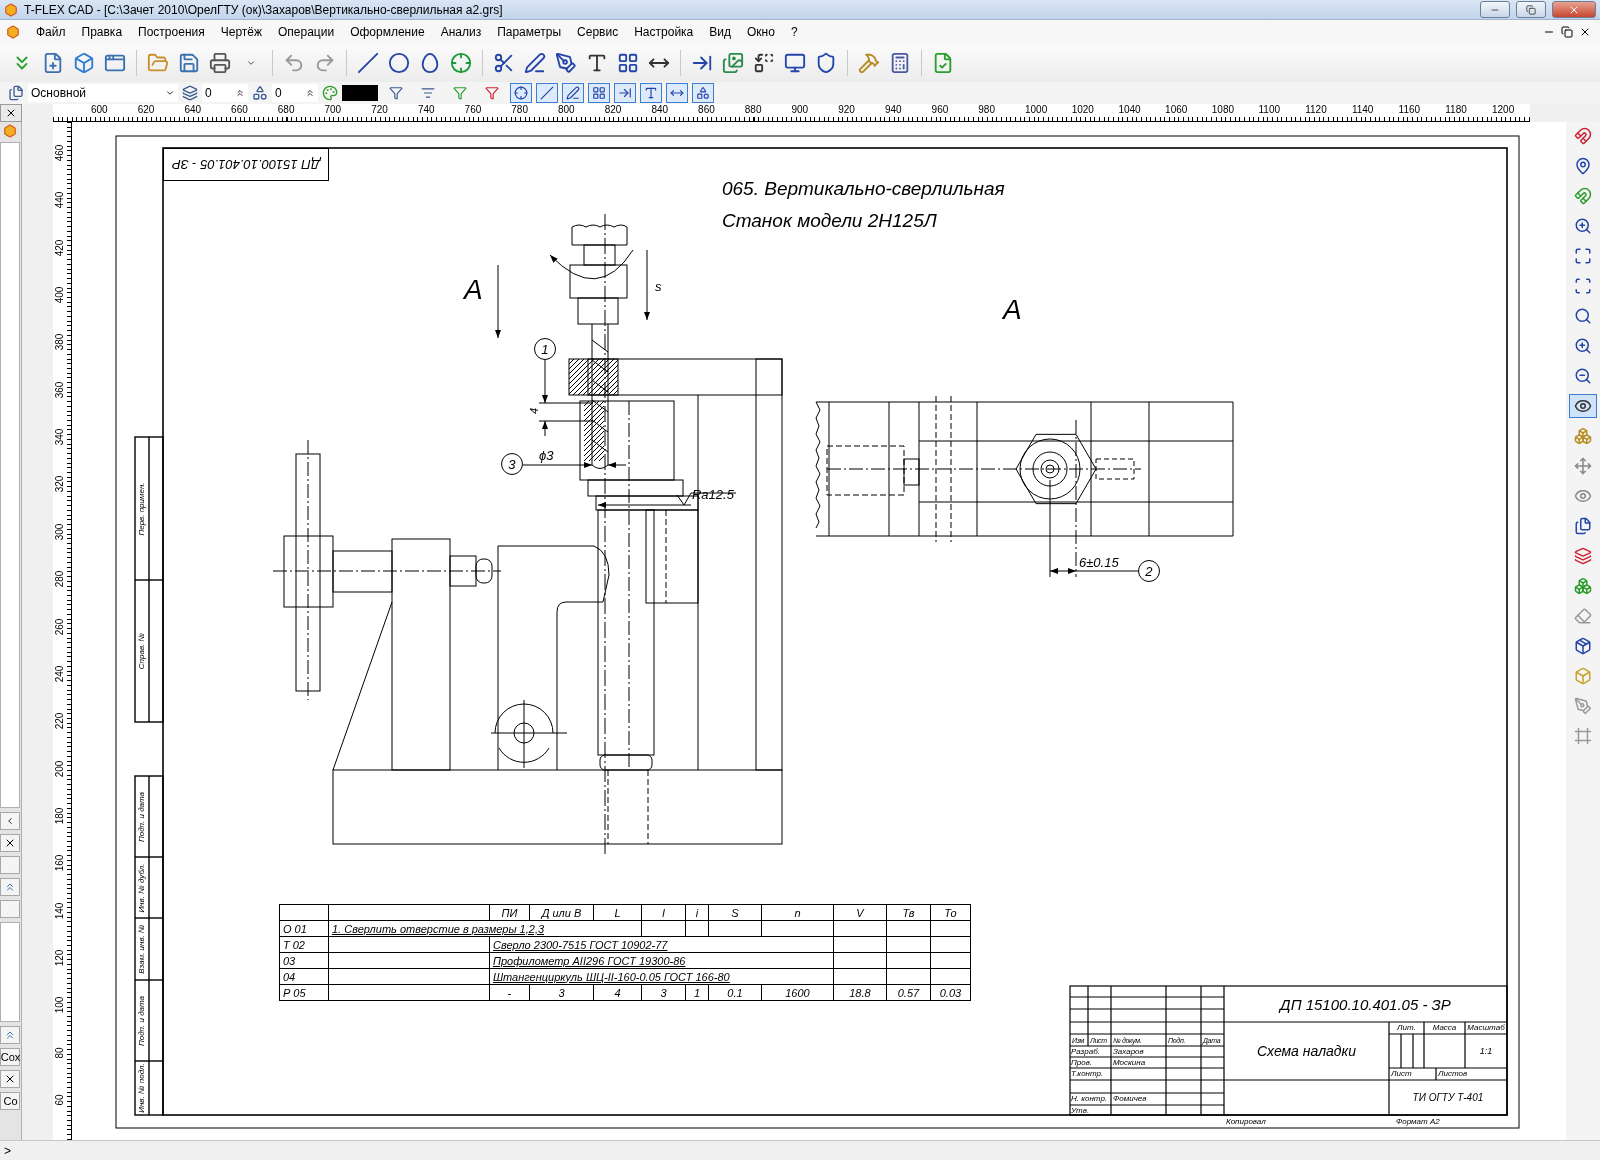 This screenshot has width=1600, height=1160. What do you see at coordinates (950, 912) in the screenshot?
I see `column-header: То` at bounding box center [950, 912].